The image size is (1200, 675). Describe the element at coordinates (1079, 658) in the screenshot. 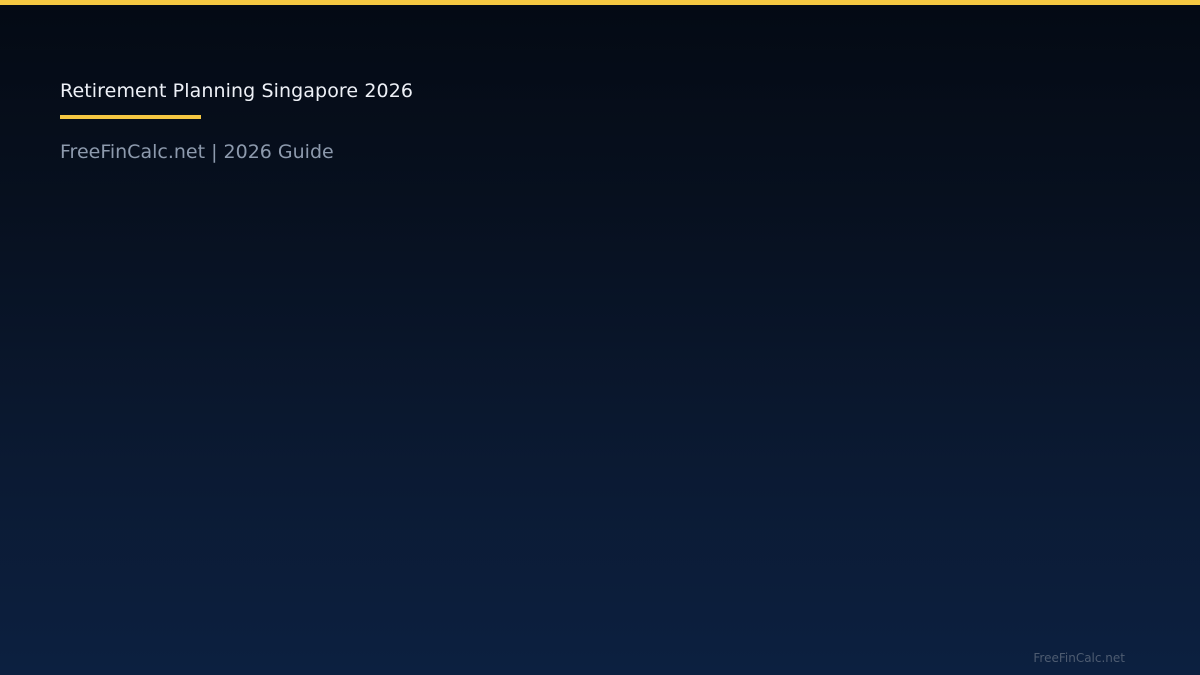

I see `watermark: FreeFinCalc.net` at that location.